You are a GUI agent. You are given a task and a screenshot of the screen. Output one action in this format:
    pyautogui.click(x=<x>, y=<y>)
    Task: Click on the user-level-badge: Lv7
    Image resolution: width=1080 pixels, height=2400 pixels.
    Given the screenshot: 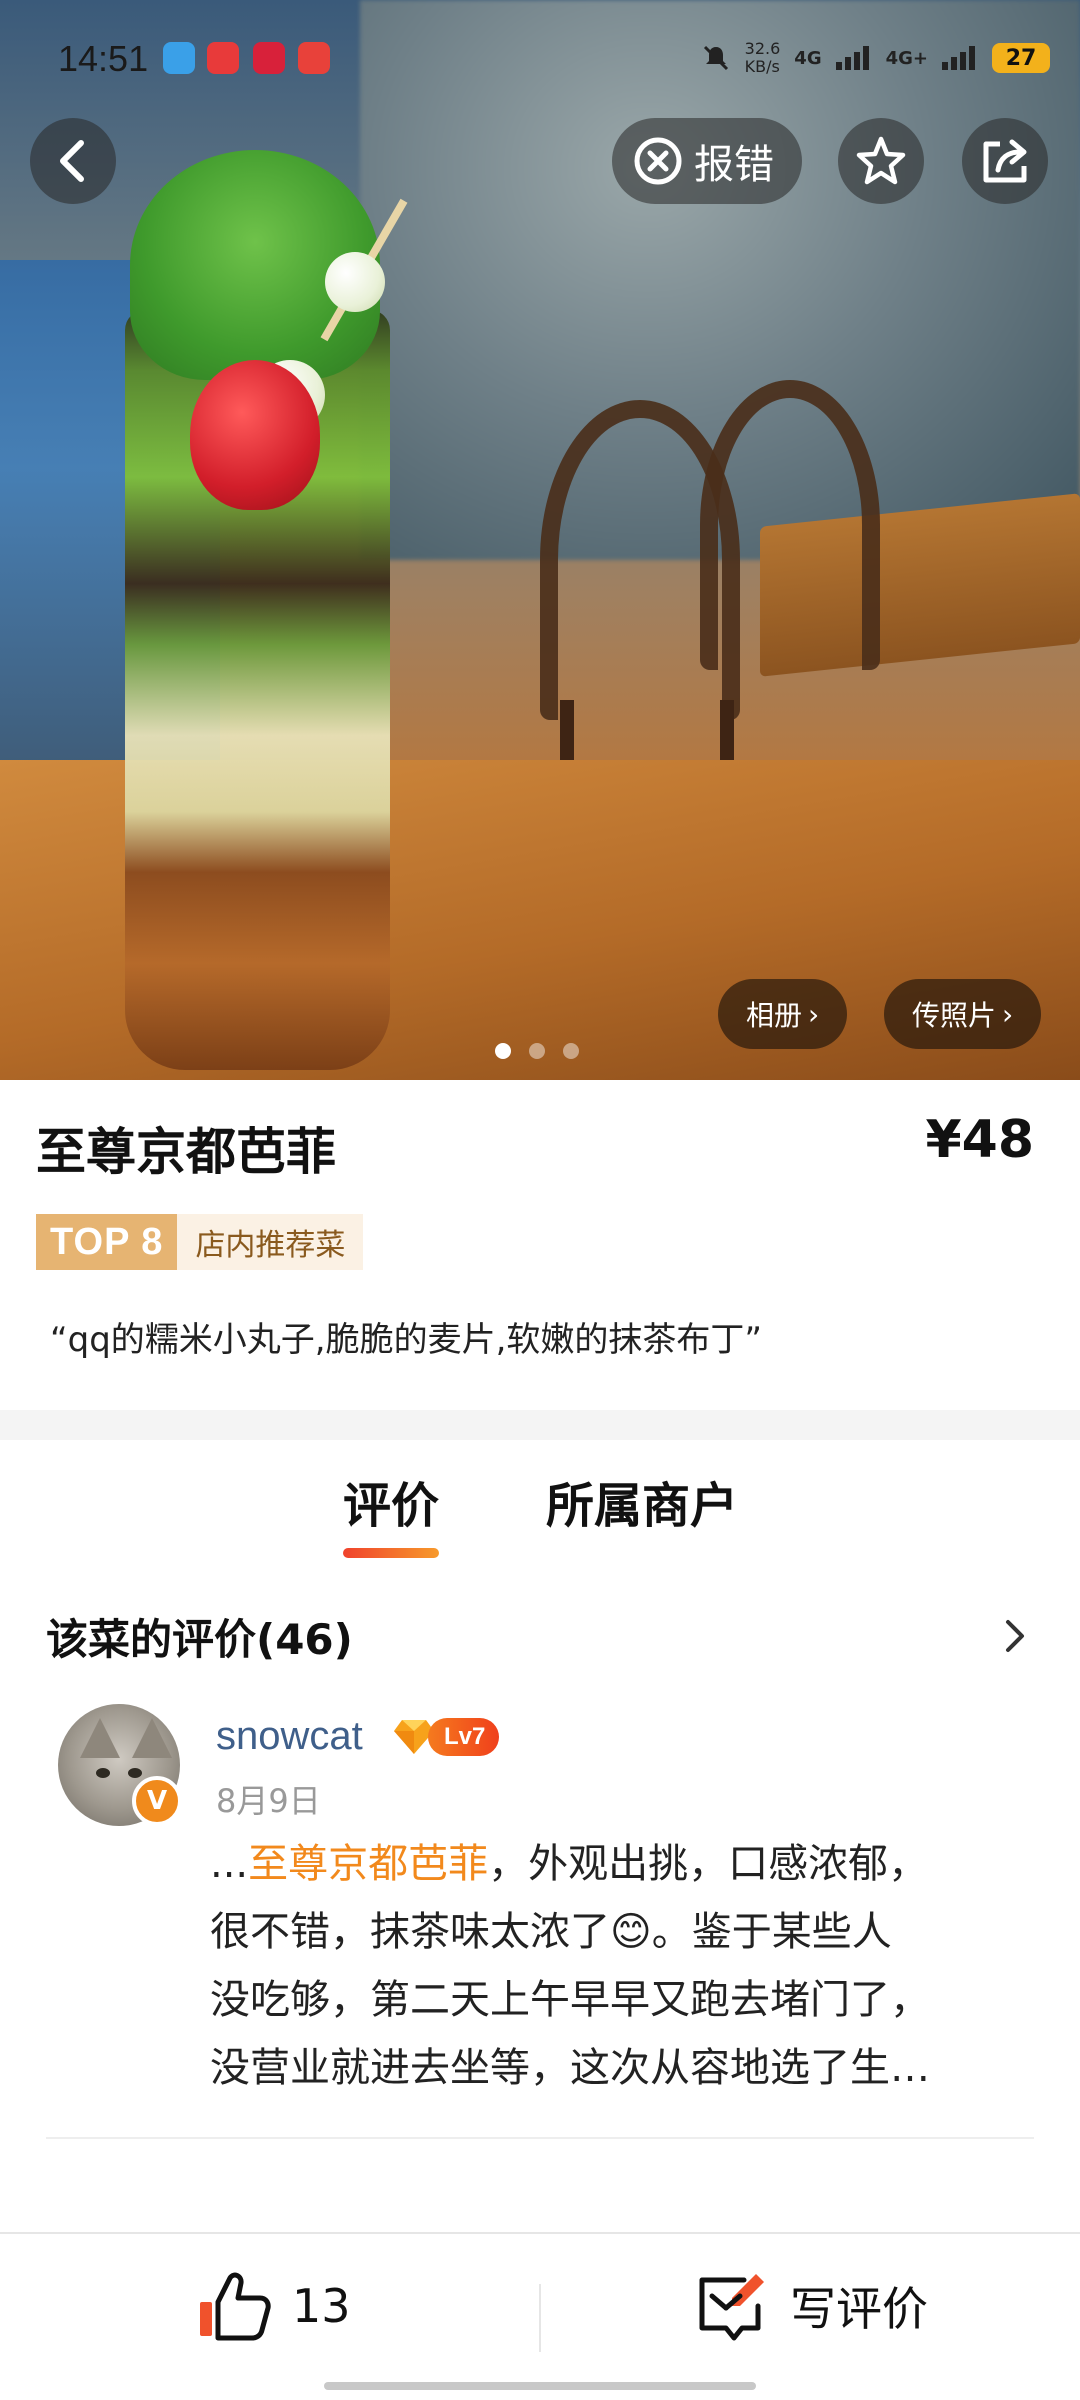 What is the action you would take?
    pyautogui.click(x=447, y=1737)
    